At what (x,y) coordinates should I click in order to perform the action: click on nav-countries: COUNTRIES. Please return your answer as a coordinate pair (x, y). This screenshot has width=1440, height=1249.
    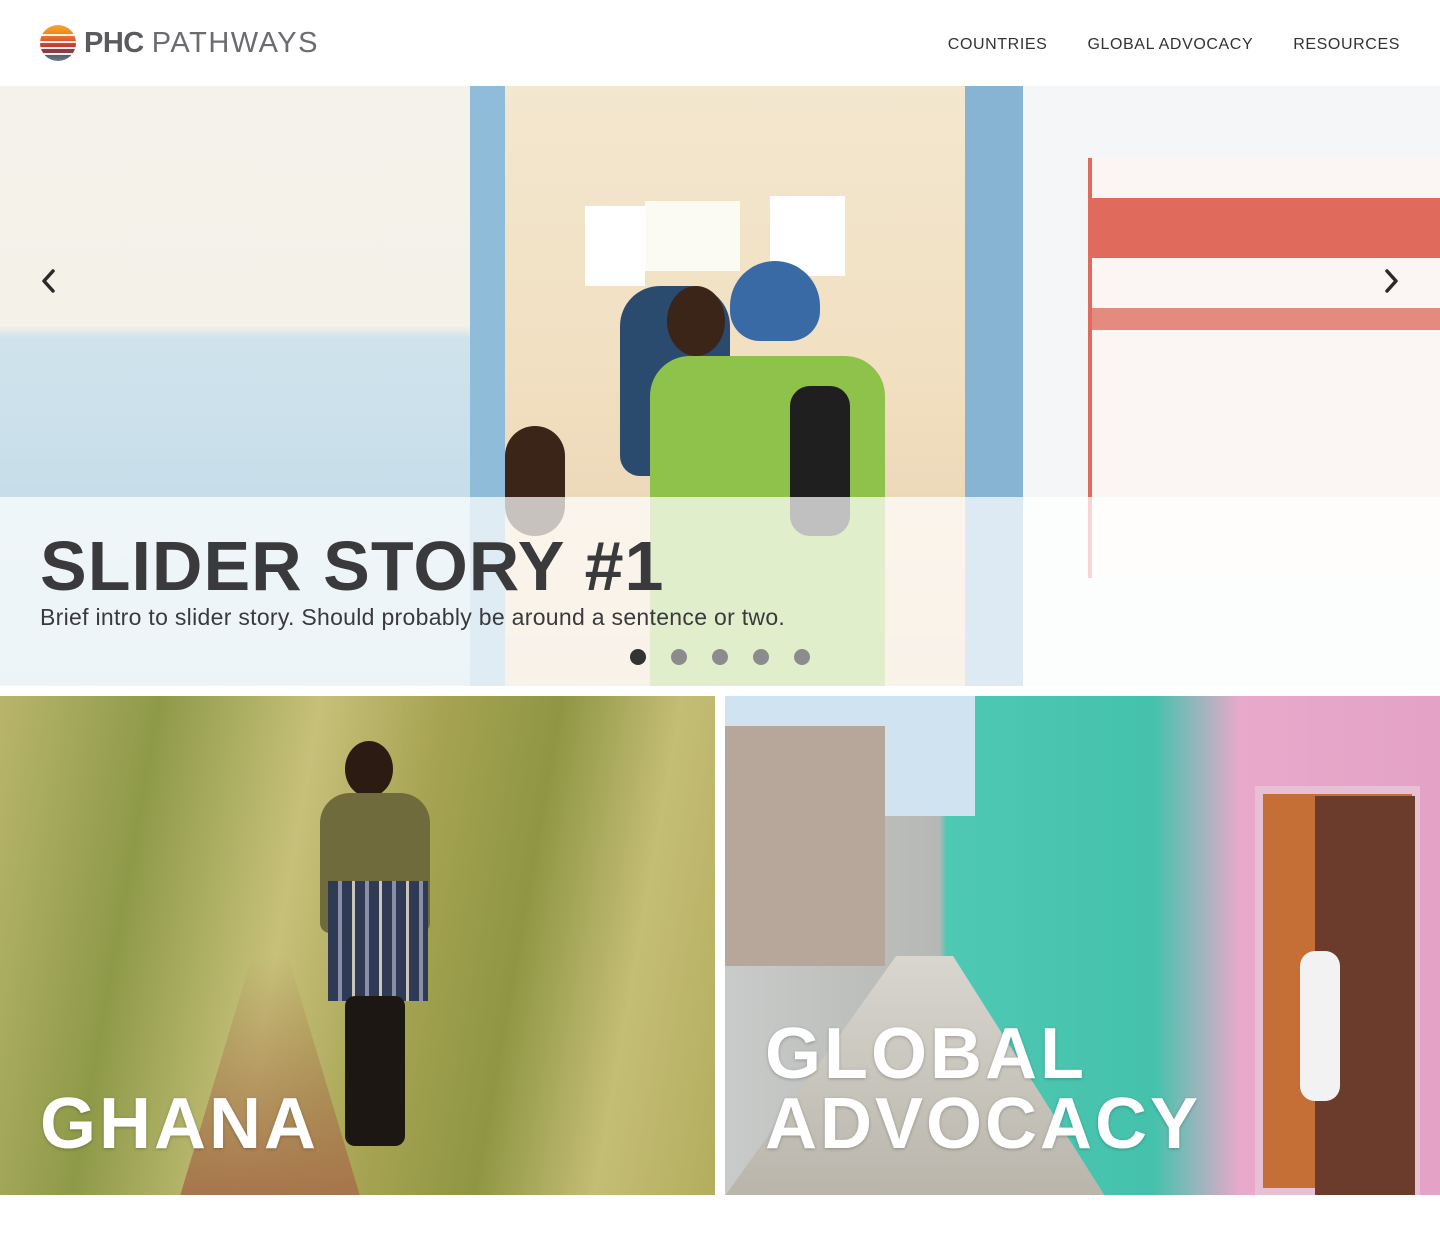
    Looking at the image, I should click on (998, 45).